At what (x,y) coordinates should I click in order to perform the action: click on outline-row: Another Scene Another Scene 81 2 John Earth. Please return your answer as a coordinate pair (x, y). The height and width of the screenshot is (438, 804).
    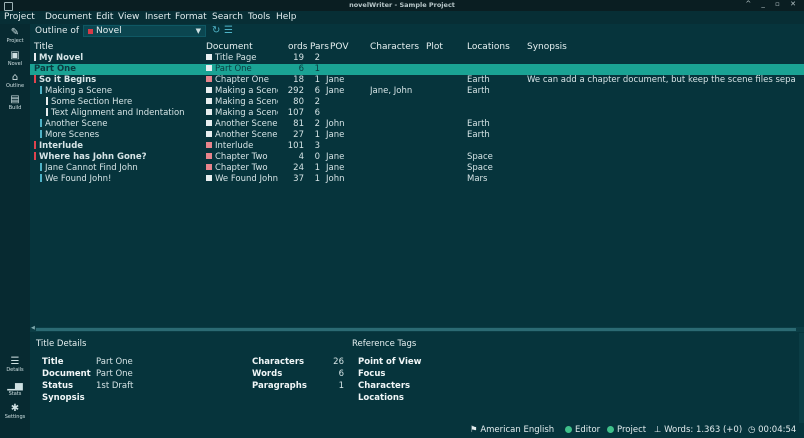
    Looking at the image, I should click on (417, 124).